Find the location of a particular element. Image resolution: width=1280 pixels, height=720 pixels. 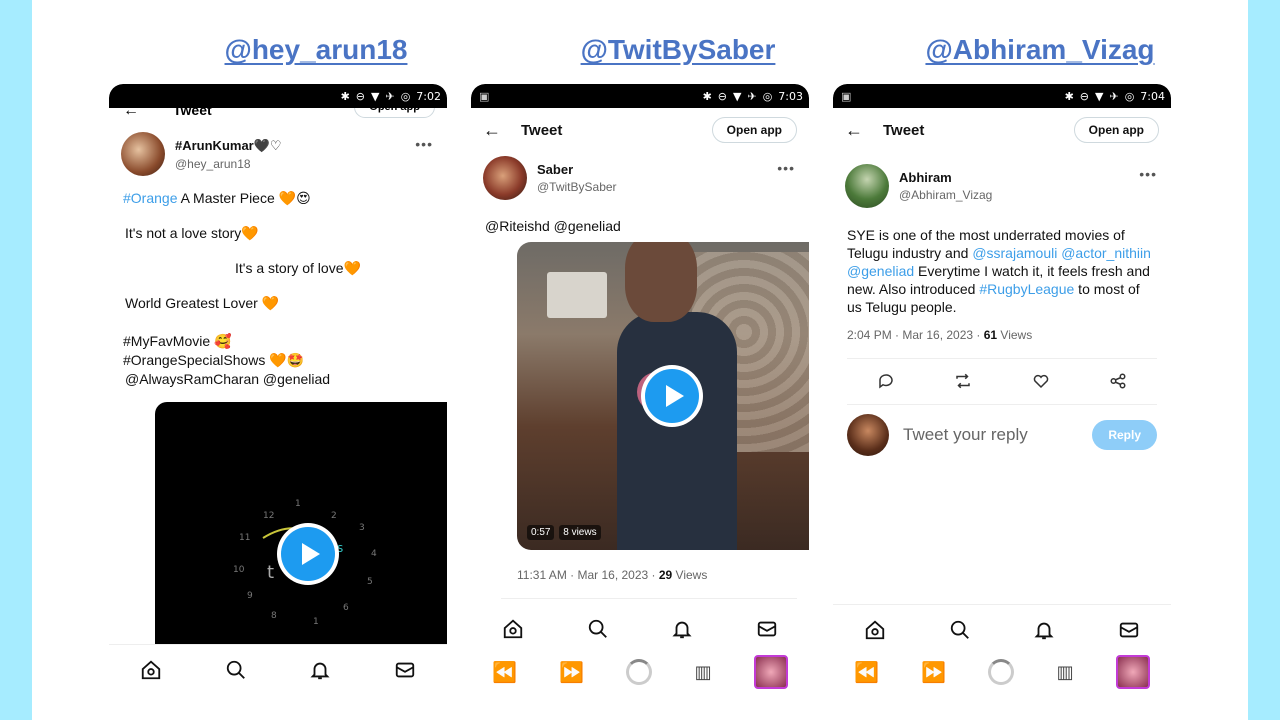

top-bar: ← Tweet Open app is located at coordinates (1002, 130).